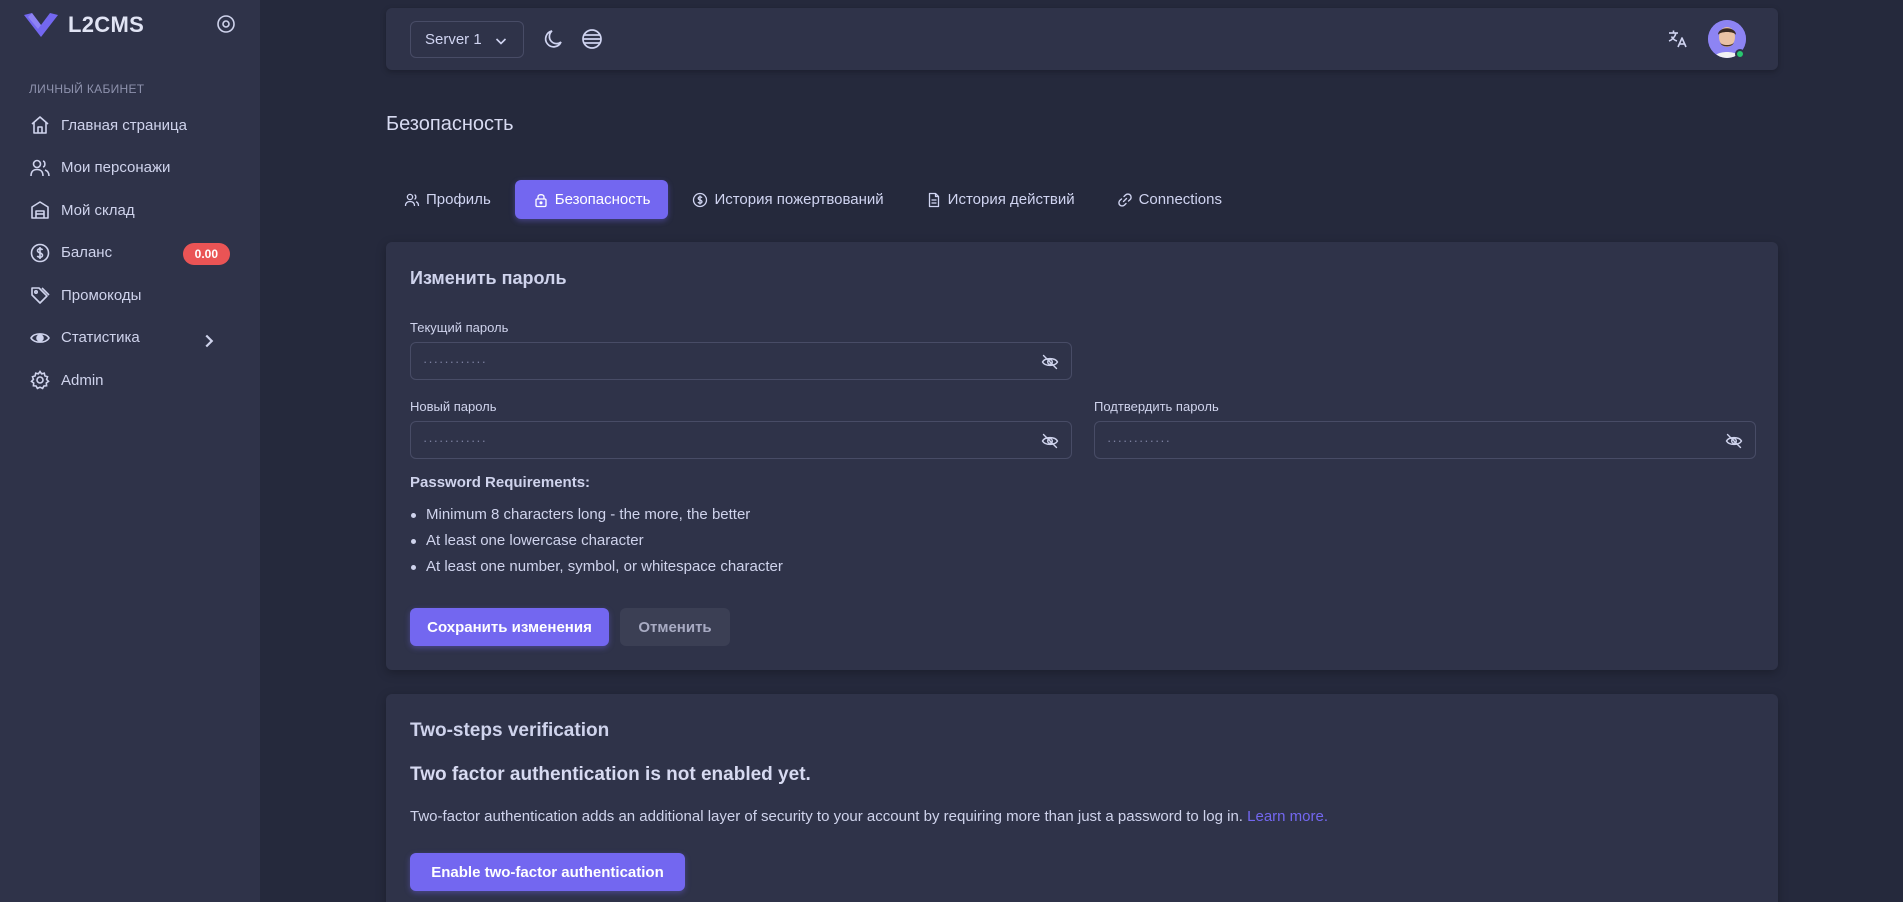 The image size is (1903, 902). What do you see at coordinates (206, 253) in the screenshot?
I see `balance-badge: 0.00` at bounding box center [206, 253].